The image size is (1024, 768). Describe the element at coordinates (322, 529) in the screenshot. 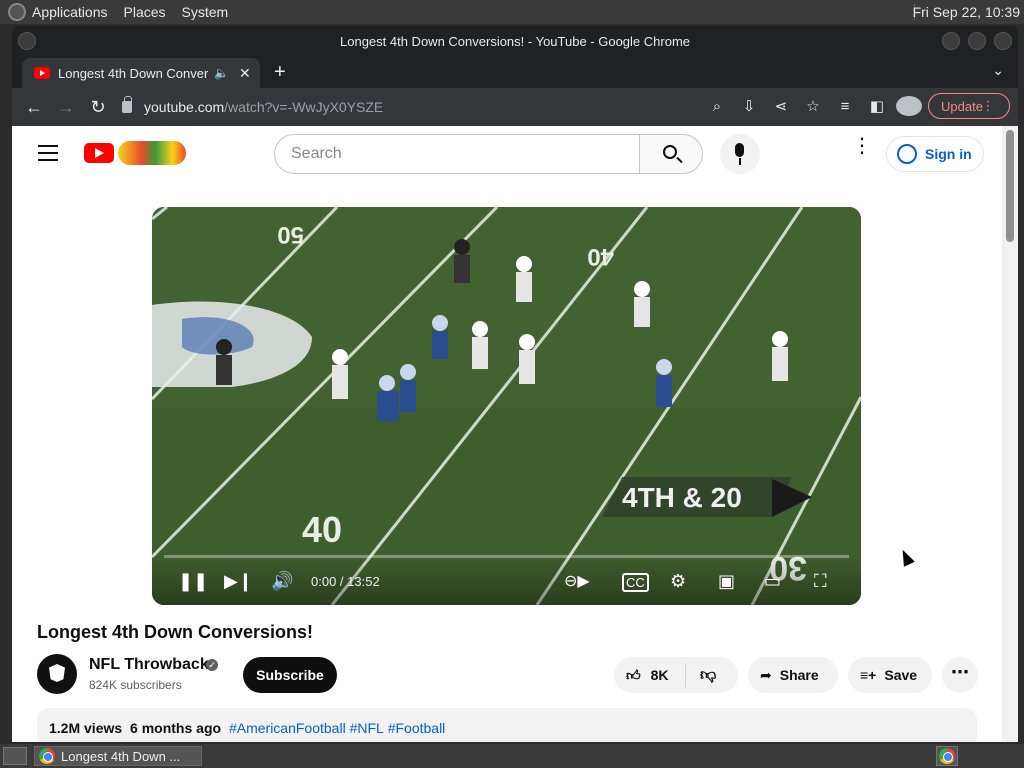

I see `yard-marker-40-bottom: 40` at that location.